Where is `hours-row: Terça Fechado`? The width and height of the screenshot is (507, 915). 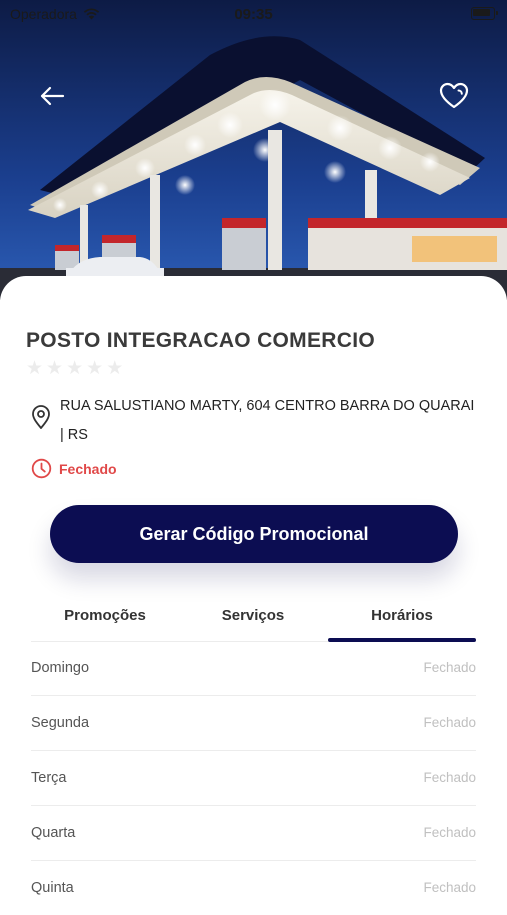 hours-row: Terça Fechado is located at coordinates (253, 778).